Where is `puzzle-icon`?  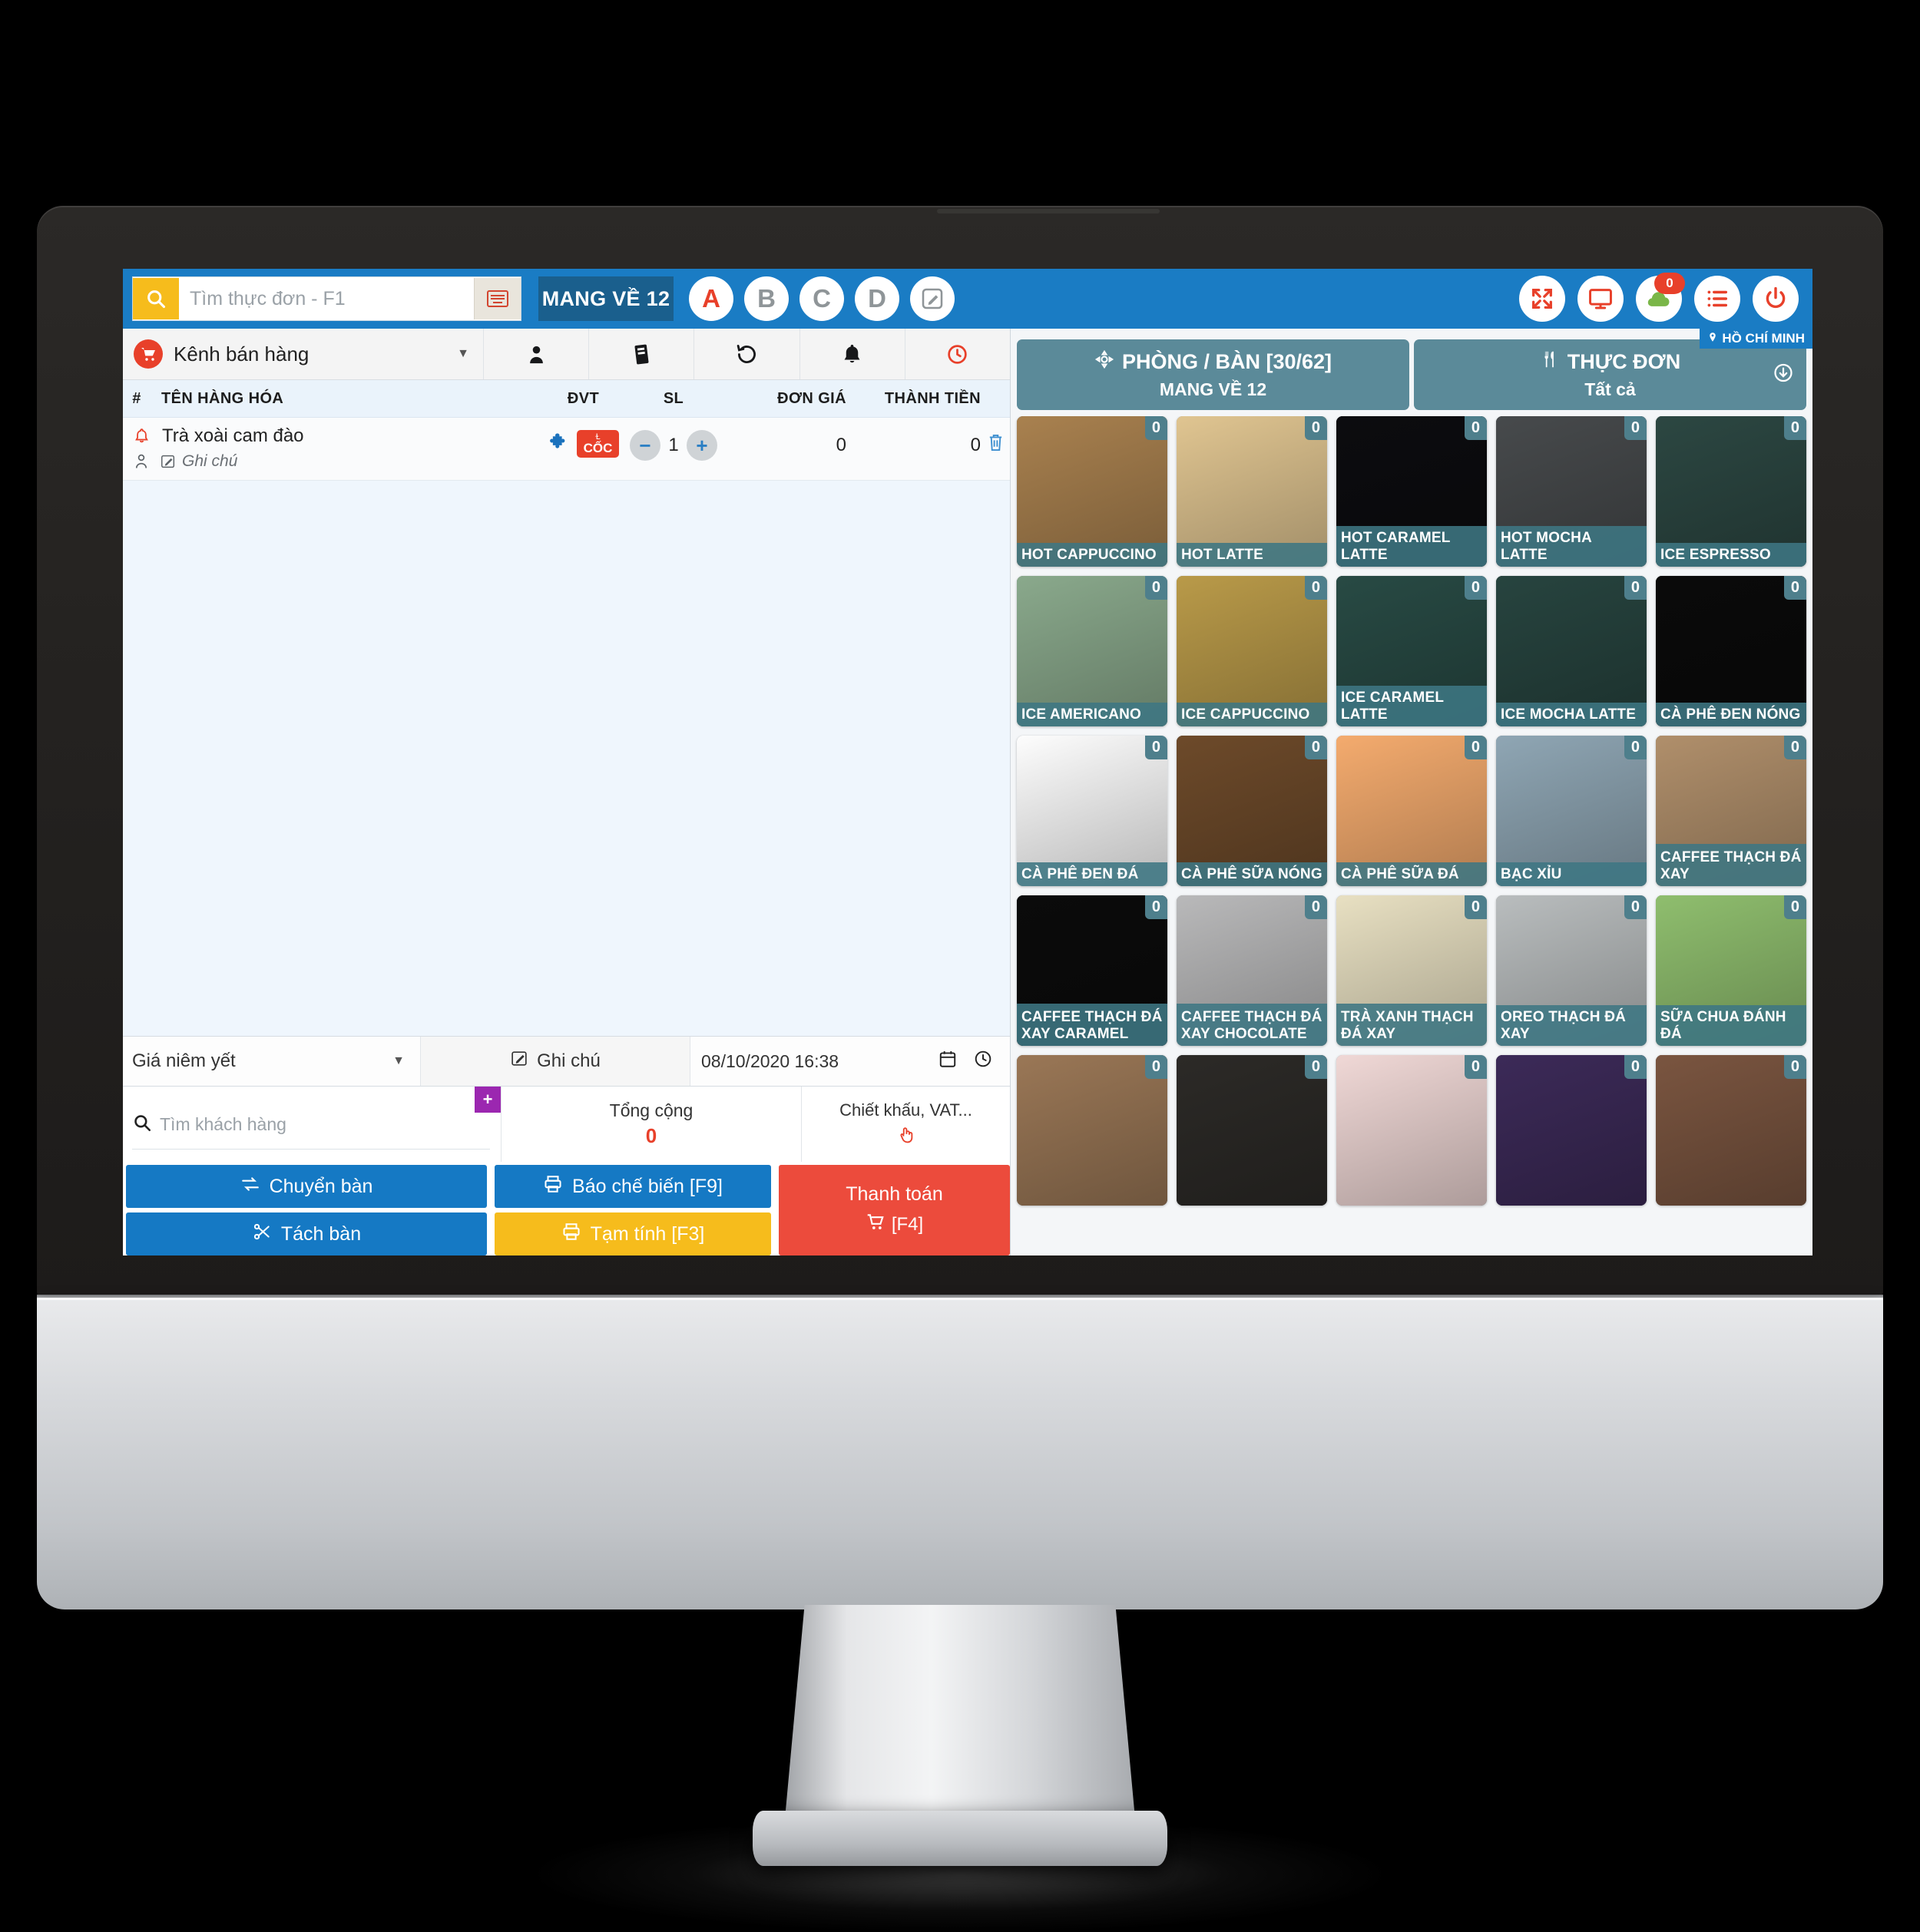
puzzle-icon is located at coordinates (559, 444).